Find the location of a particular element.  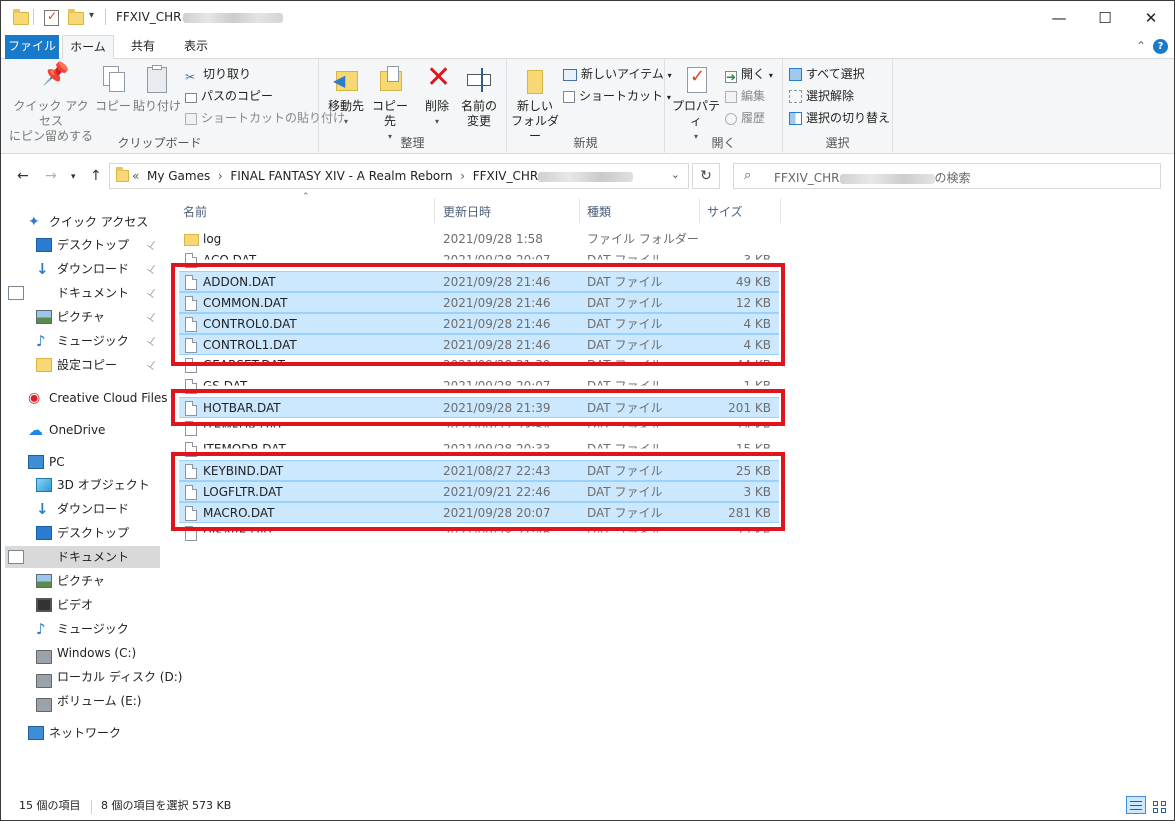

invert-selection-button: 選択の切り替え is located at coordinates (839, 118).